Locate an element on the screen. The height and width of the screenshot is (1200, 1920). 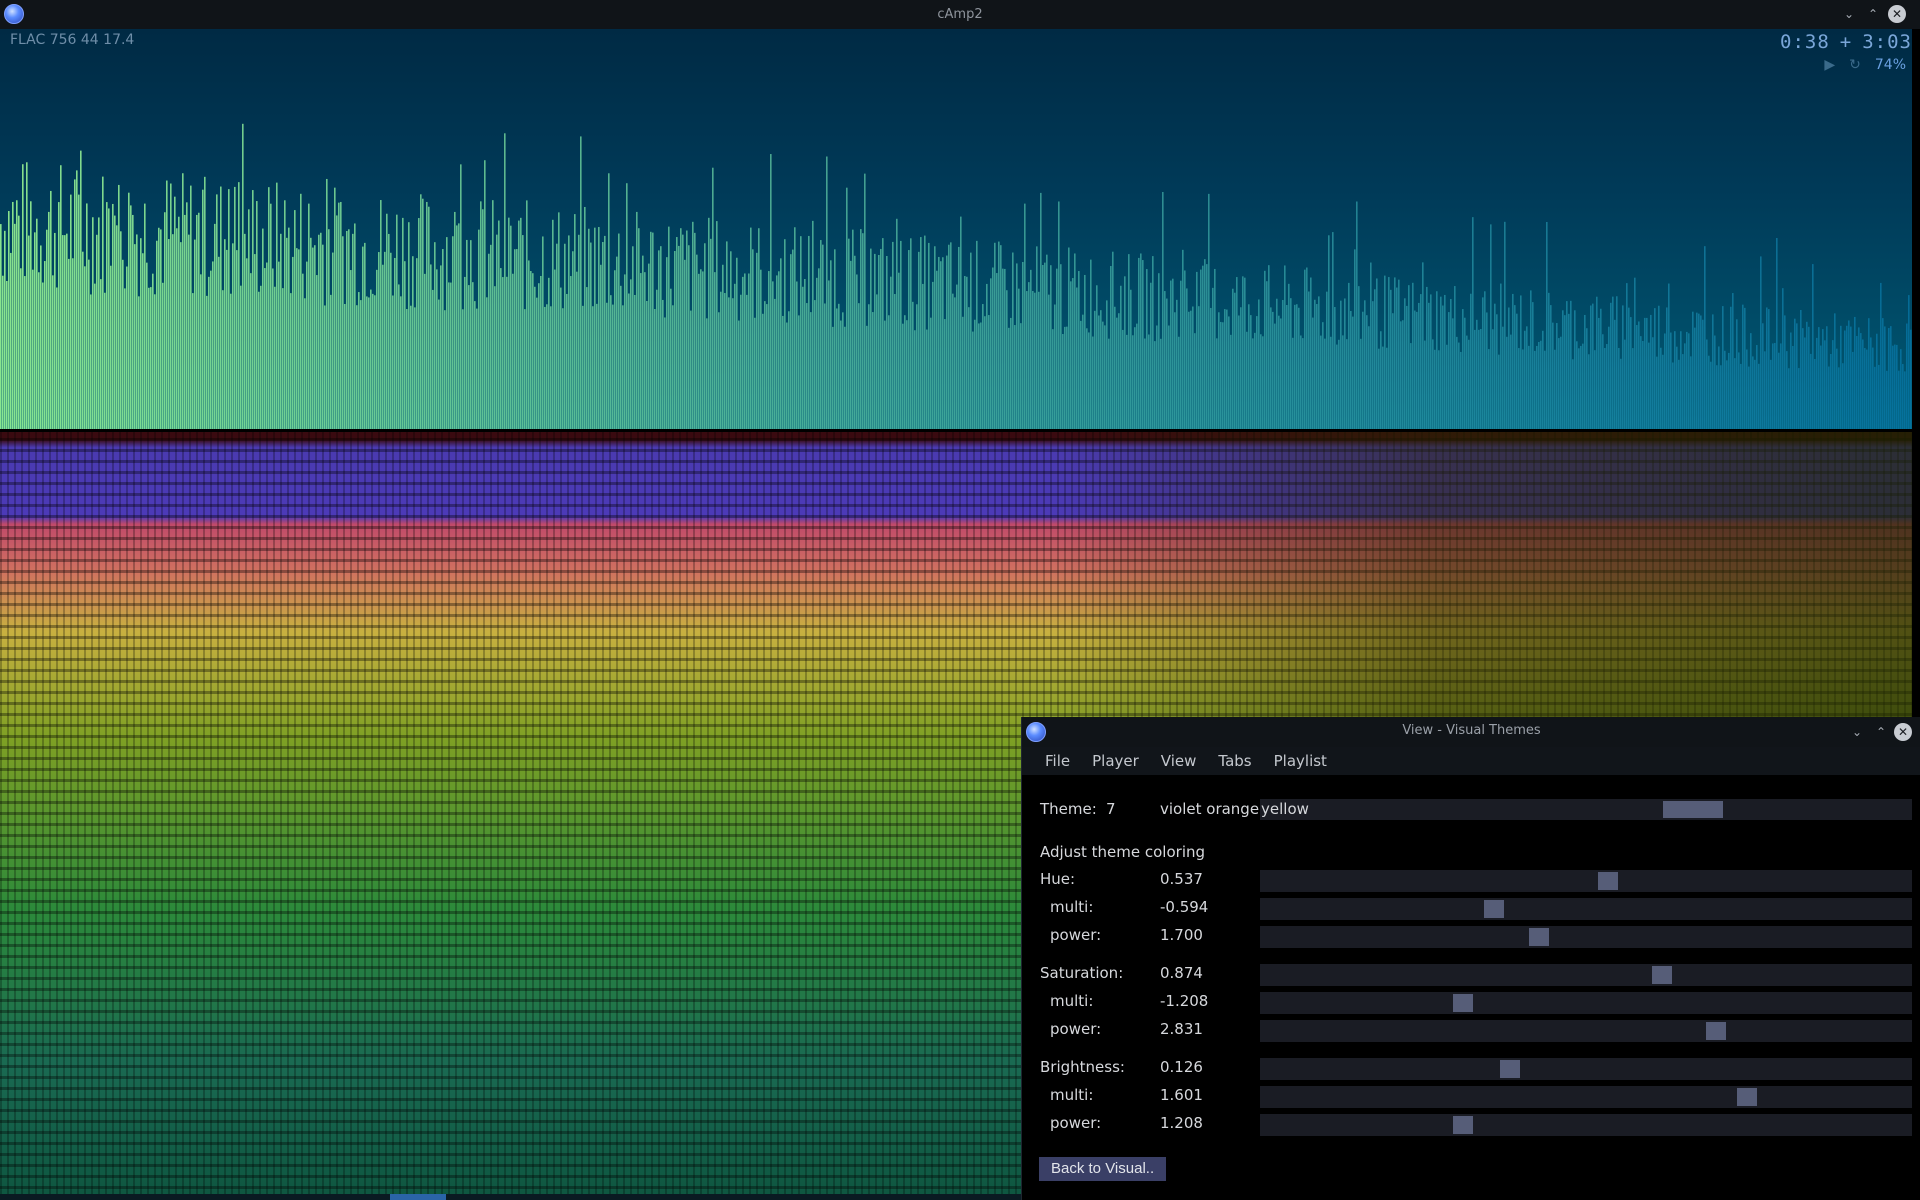
hue-power-value: 1.700 is located at coordinates (1181, 935).